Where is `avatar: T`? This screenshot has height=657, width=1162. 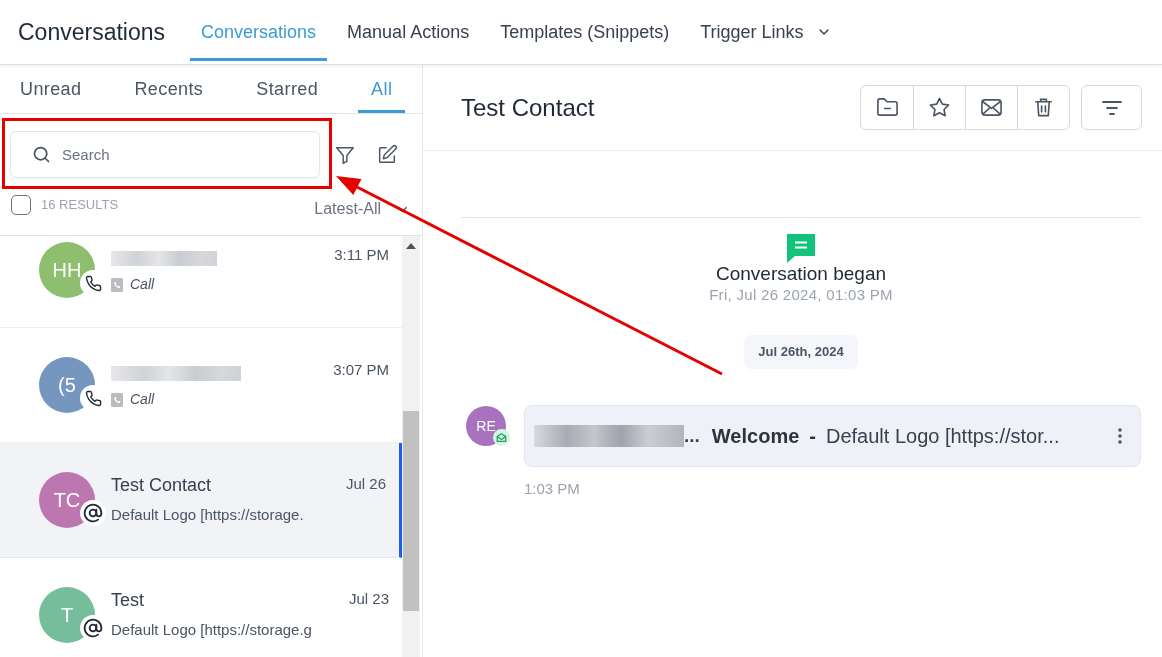 avatar: T is located at coordinates (67, 615).